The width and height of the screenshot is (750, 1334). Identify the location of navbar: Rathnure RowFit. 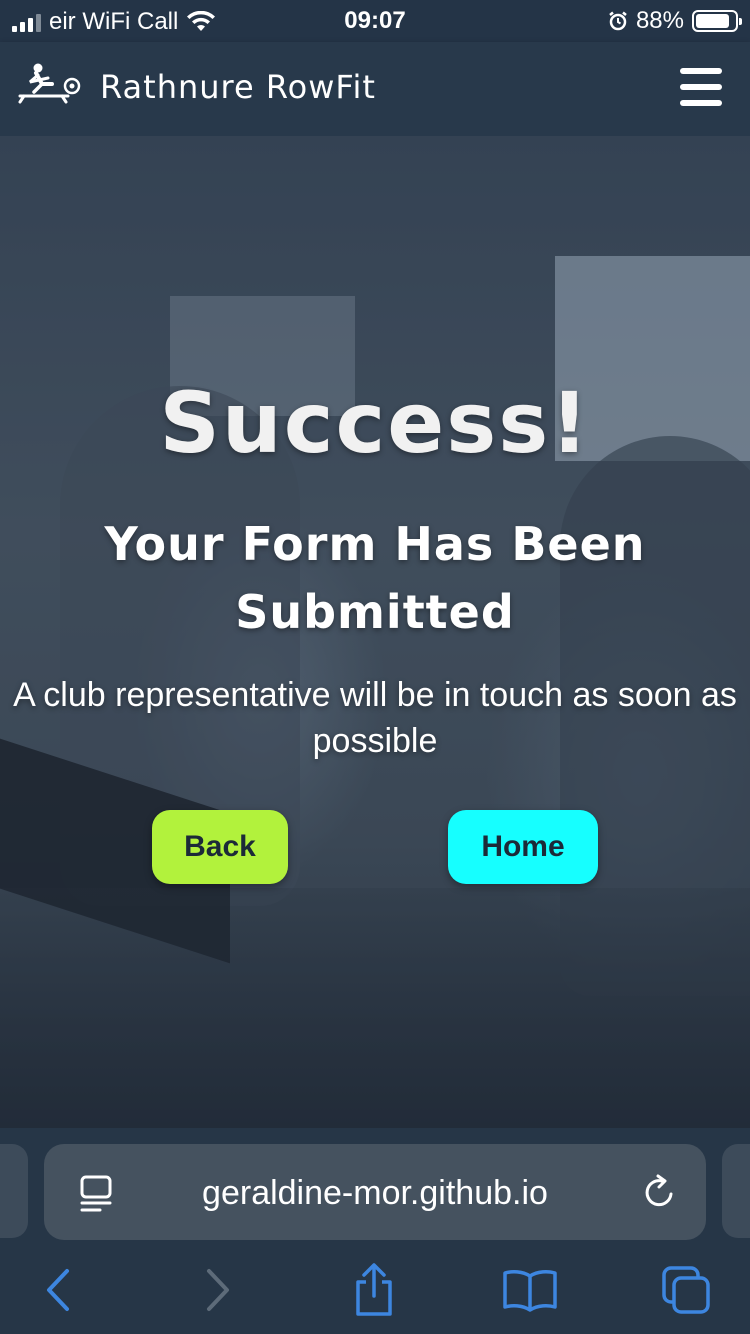
(375, 89).